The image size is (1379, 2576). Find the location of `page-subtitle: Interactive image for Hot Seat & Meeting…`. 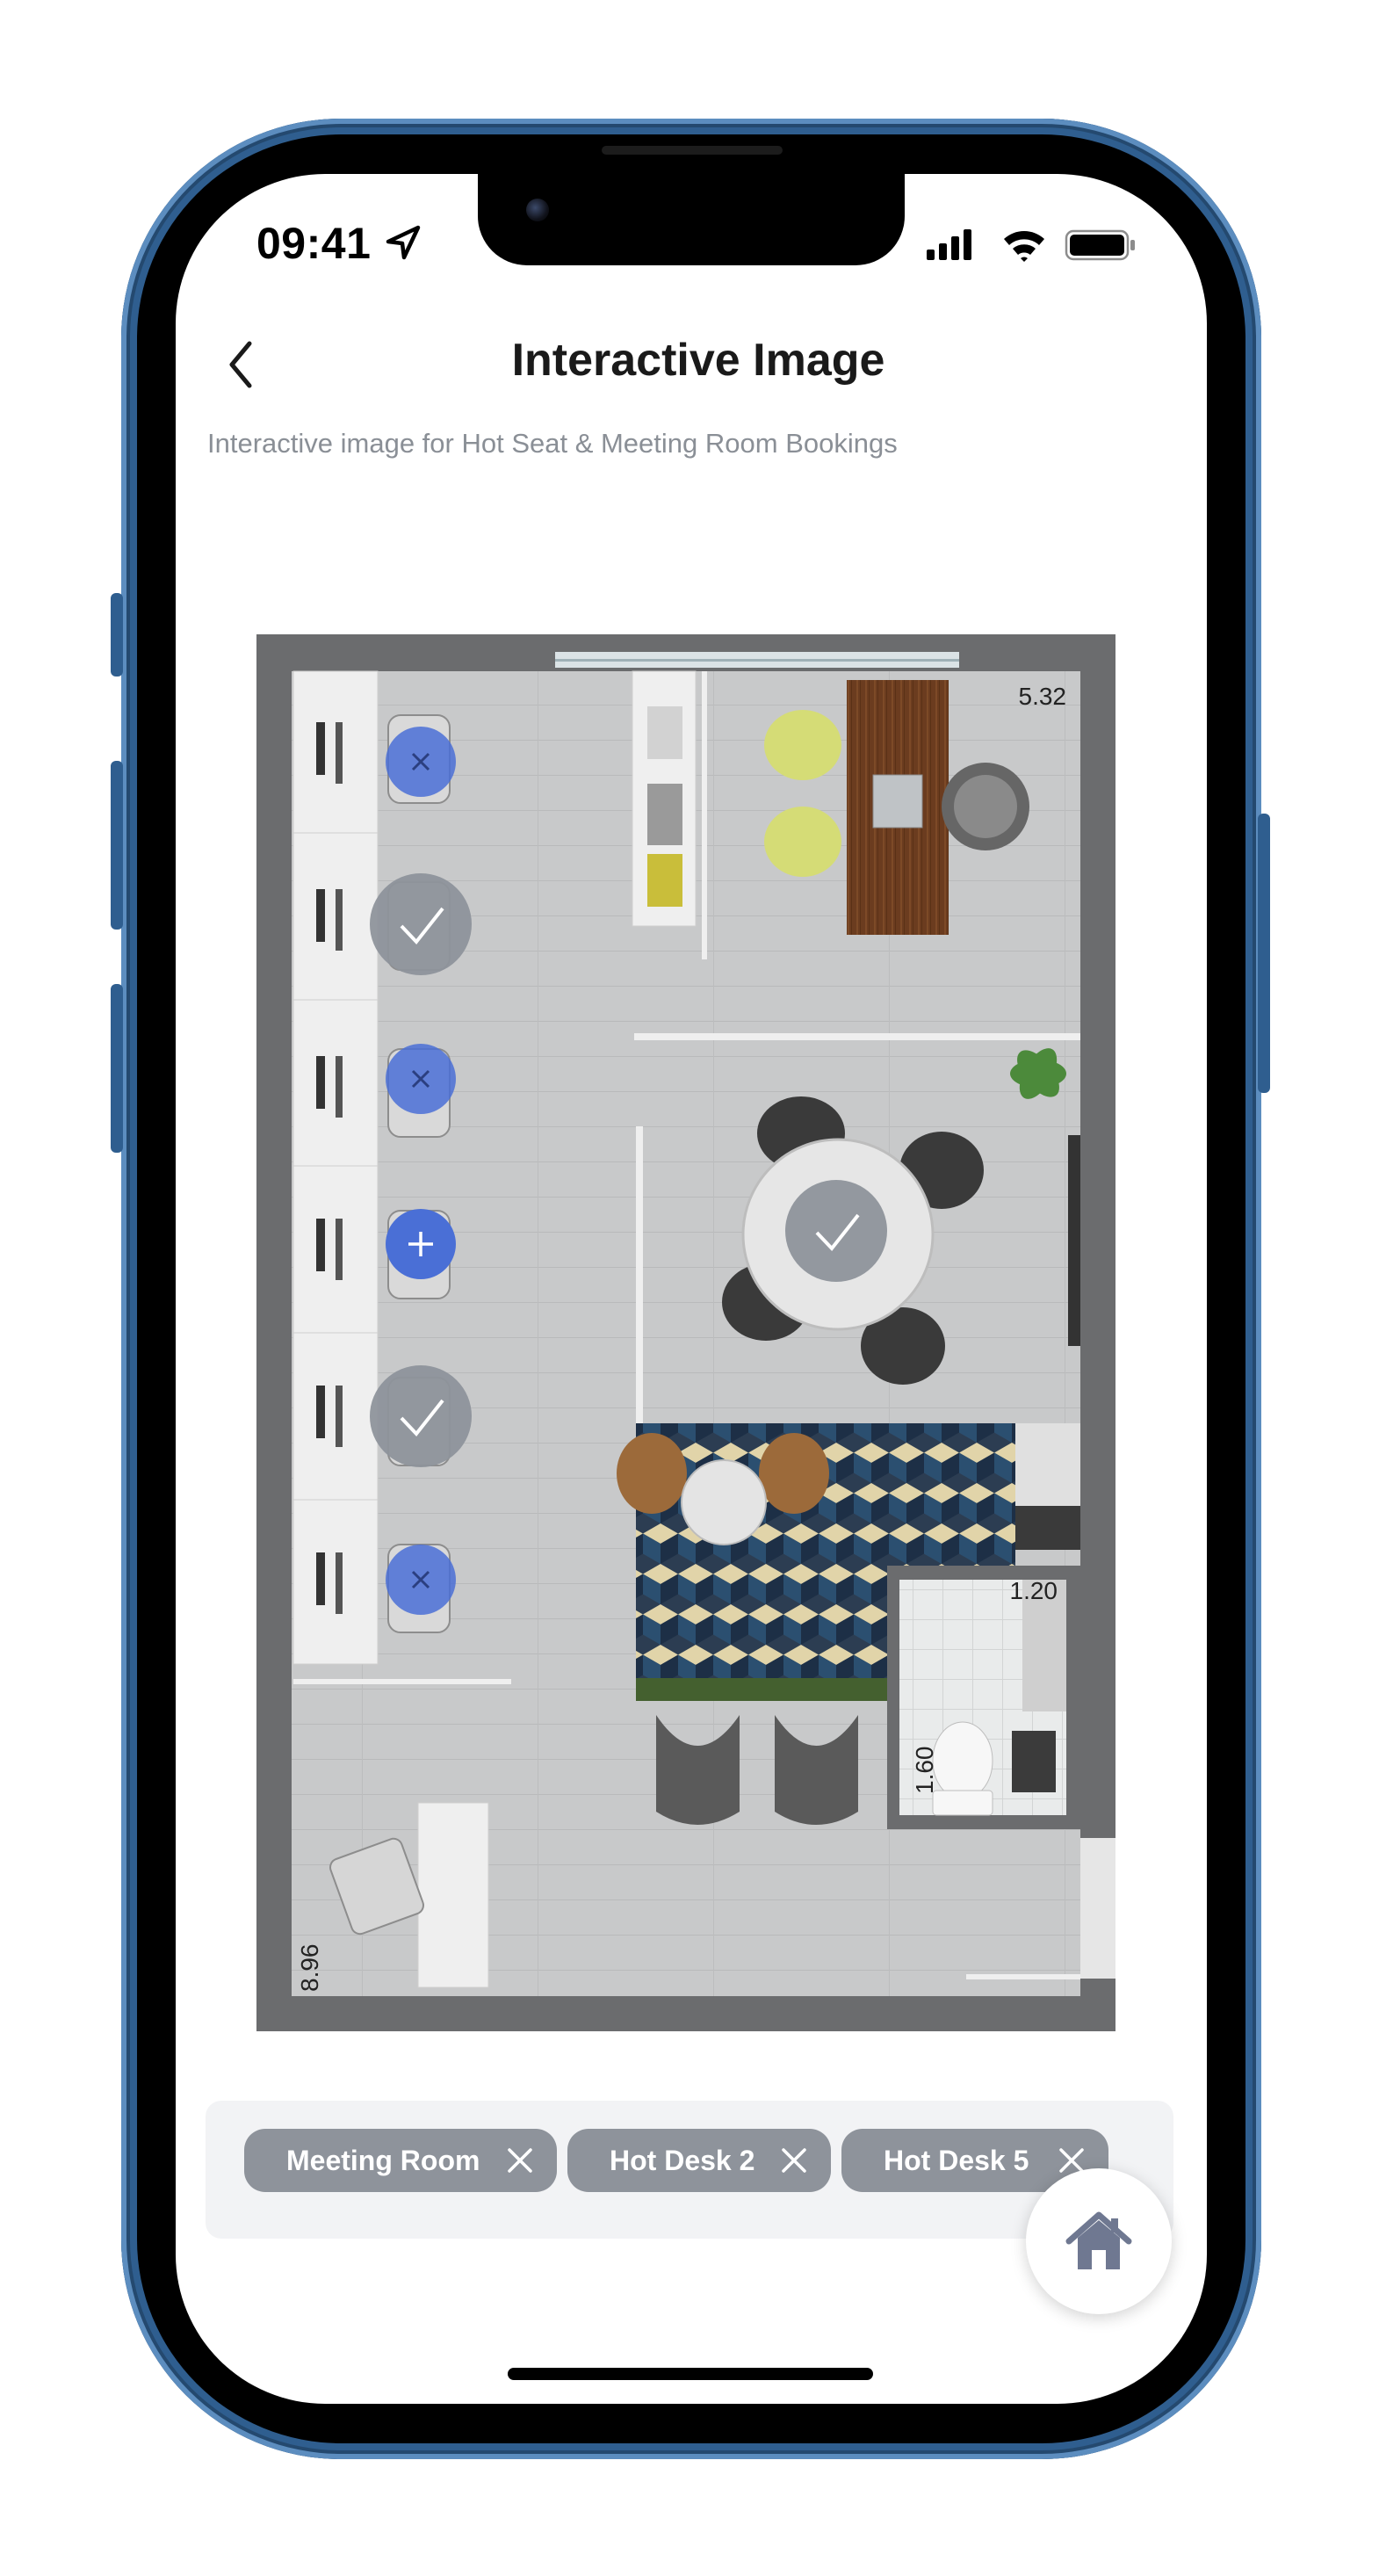

page-subtitle: Interactive image for Hot Seat & Meeting… is located at coordinates (552, 443).